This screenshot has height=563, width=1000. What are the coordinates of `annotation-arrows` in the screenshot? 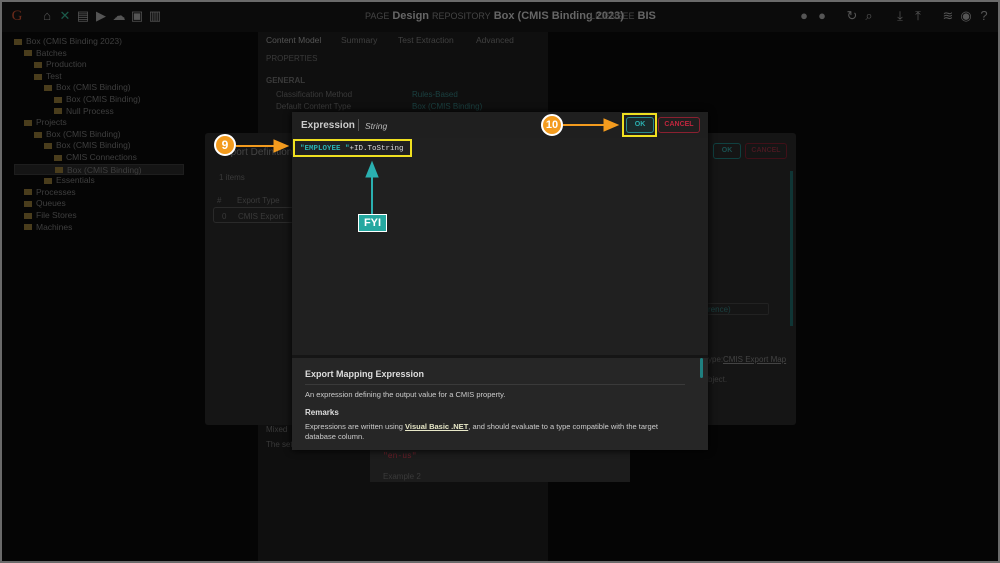 It's located at (428, 166).